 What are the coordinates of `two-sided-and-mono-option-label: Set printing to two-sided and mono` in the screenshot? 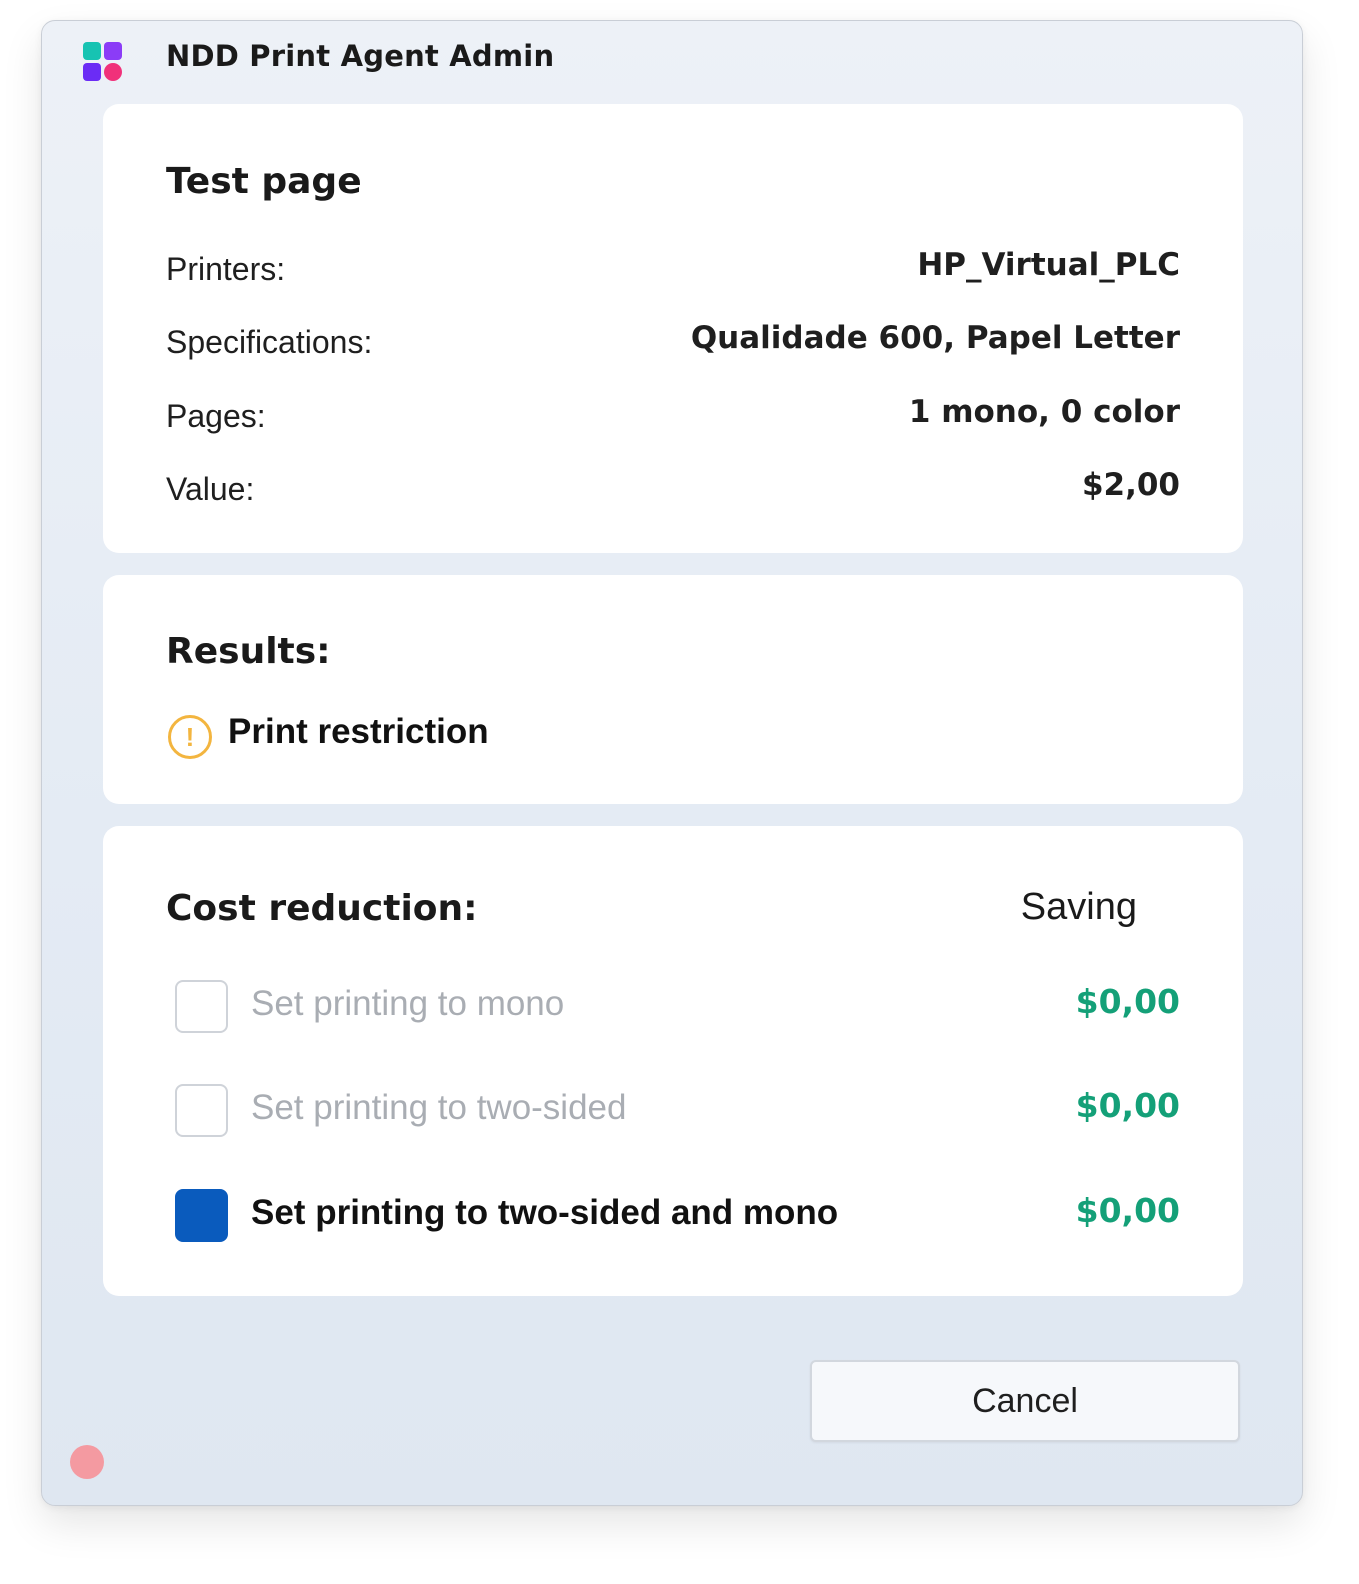 It's located at (544, 1213).